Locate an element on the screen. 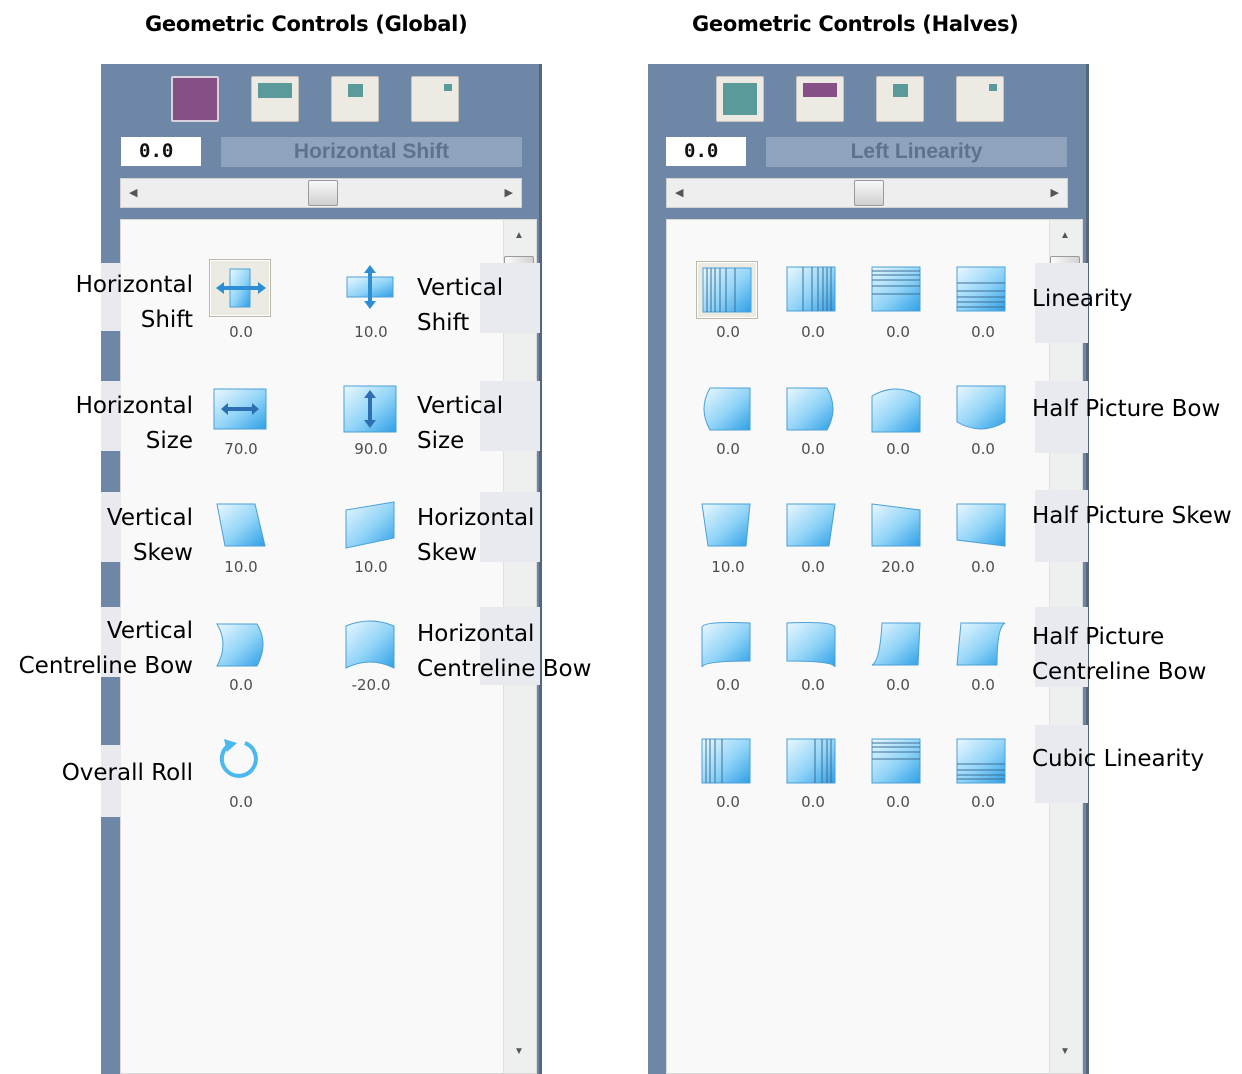 This screenshot has width=1242, height=1074. bow-left-icon is located at coordinates (727, 409).